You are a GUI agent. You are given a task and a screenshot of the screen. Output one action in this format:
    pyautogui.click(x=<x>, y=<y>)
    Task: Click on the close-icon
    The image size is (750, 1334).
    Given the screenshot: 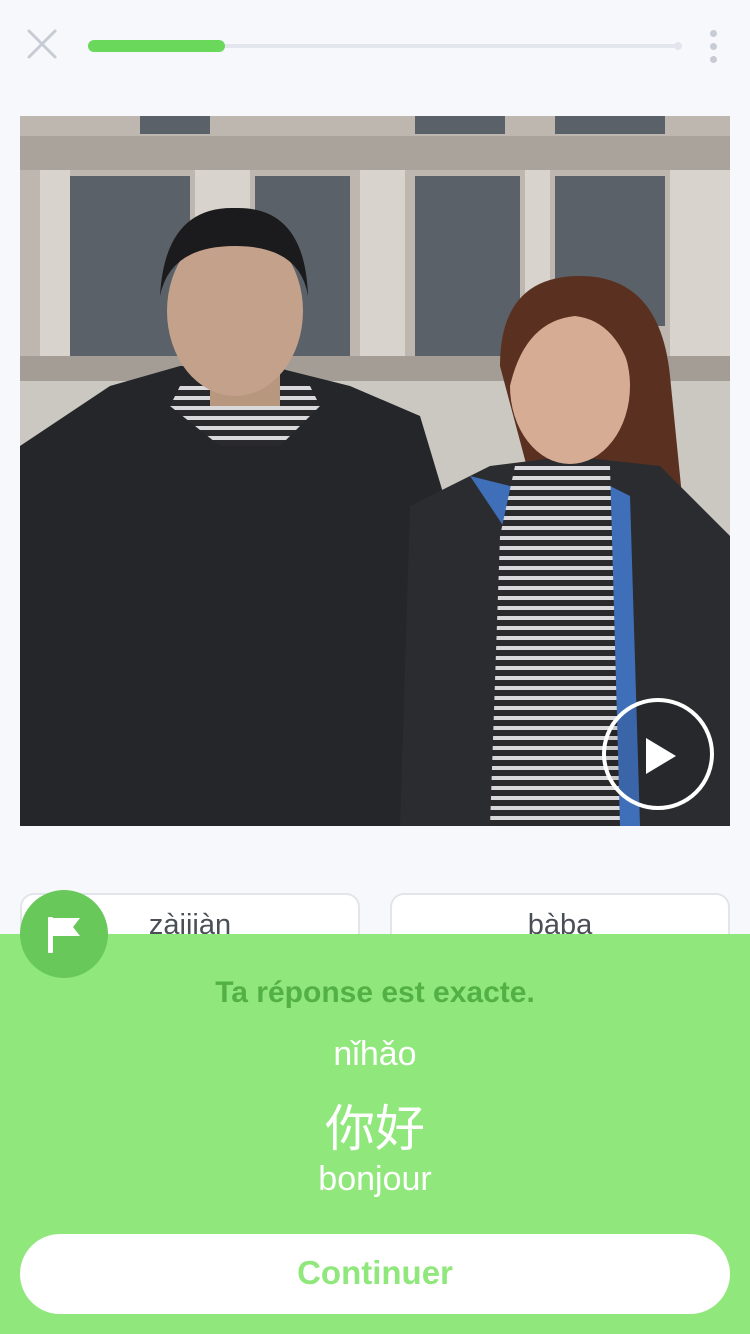 What is the action you would take?
    pyautogui.click(x=42, y=44)
    